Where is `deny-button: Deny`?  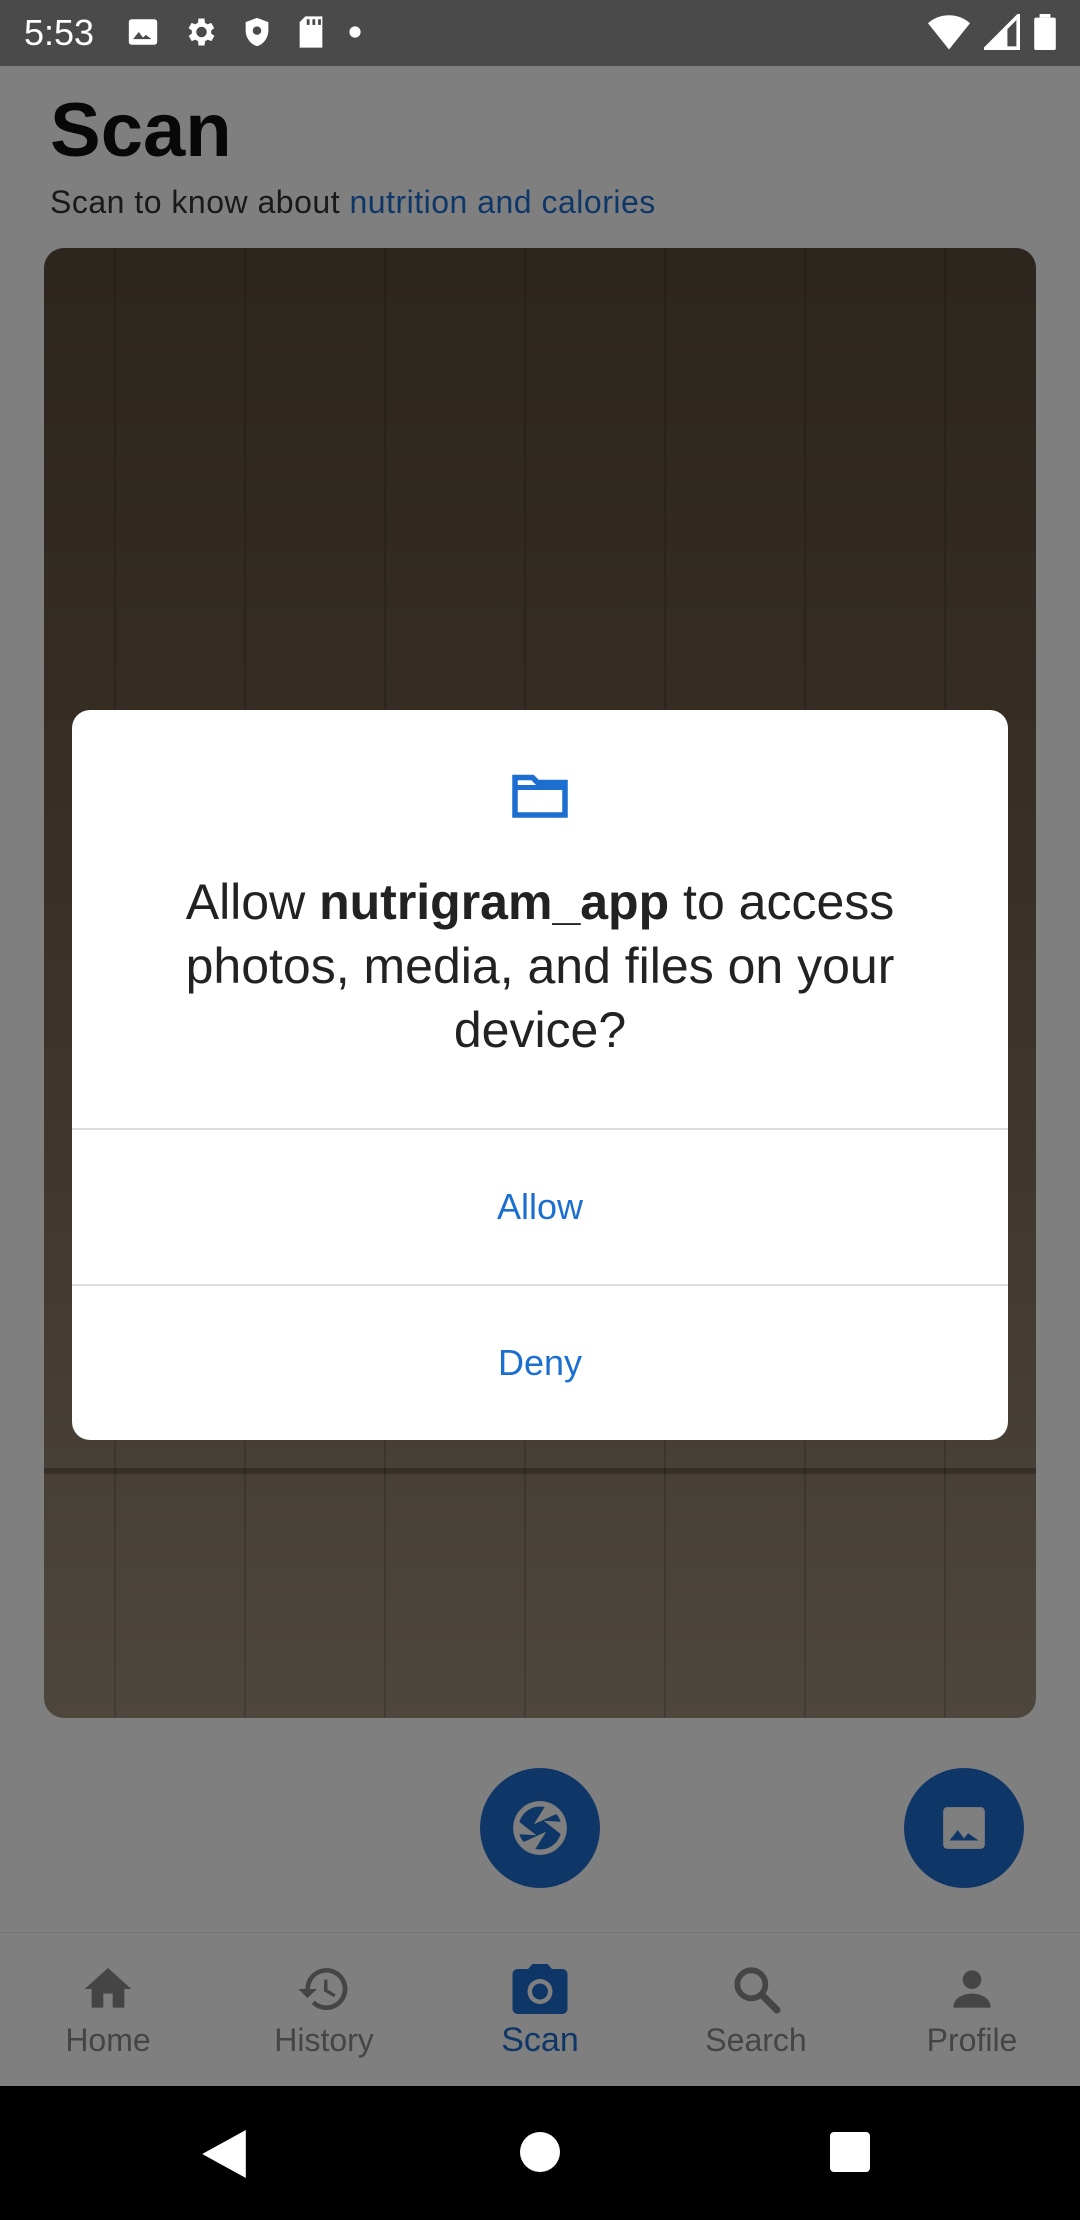 deny-button: Deny is located at coordinates (540, 1363).